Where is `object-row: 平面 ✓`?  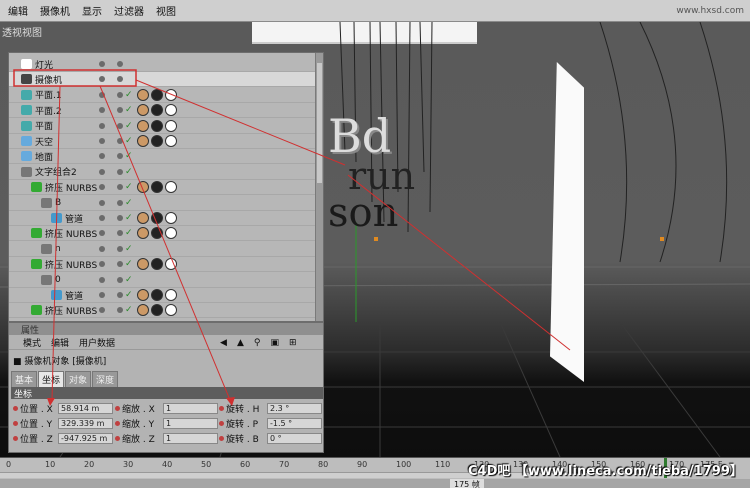
object-row: 平面 ✓ is located at coordinates (162, 126).